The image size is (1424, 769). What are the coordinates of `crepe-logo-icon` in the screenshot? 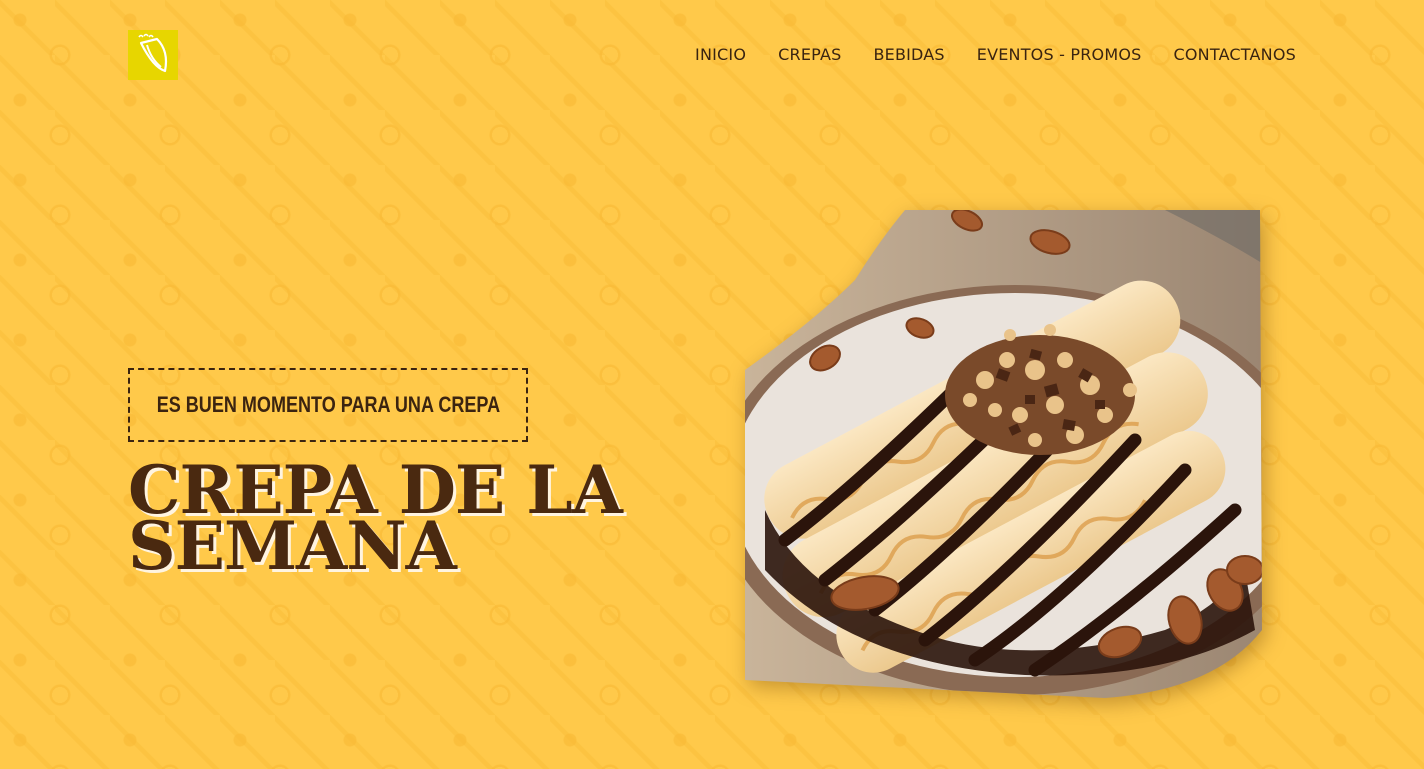 It's located at (153, 53).